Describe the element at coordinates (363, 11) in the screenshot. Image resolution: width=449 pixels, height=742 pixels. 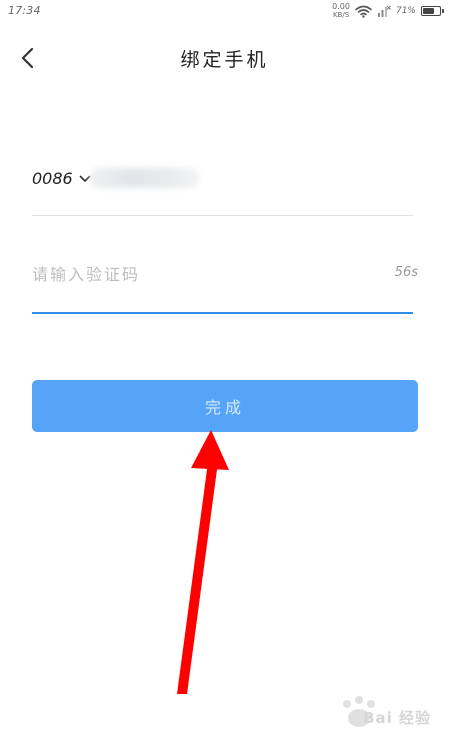
I see `wifi-icon` at that location.